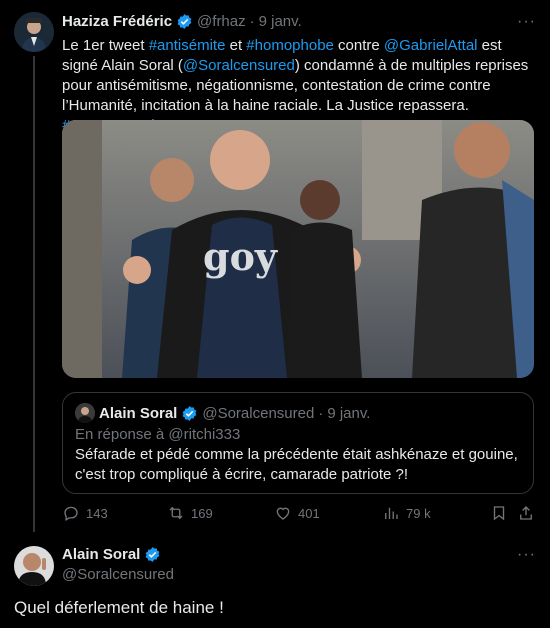 This screenshot has width=550, height=628. Describe the element at coordinates (85, 513) in the screenshot. I see `reply-button: 143` at that location.